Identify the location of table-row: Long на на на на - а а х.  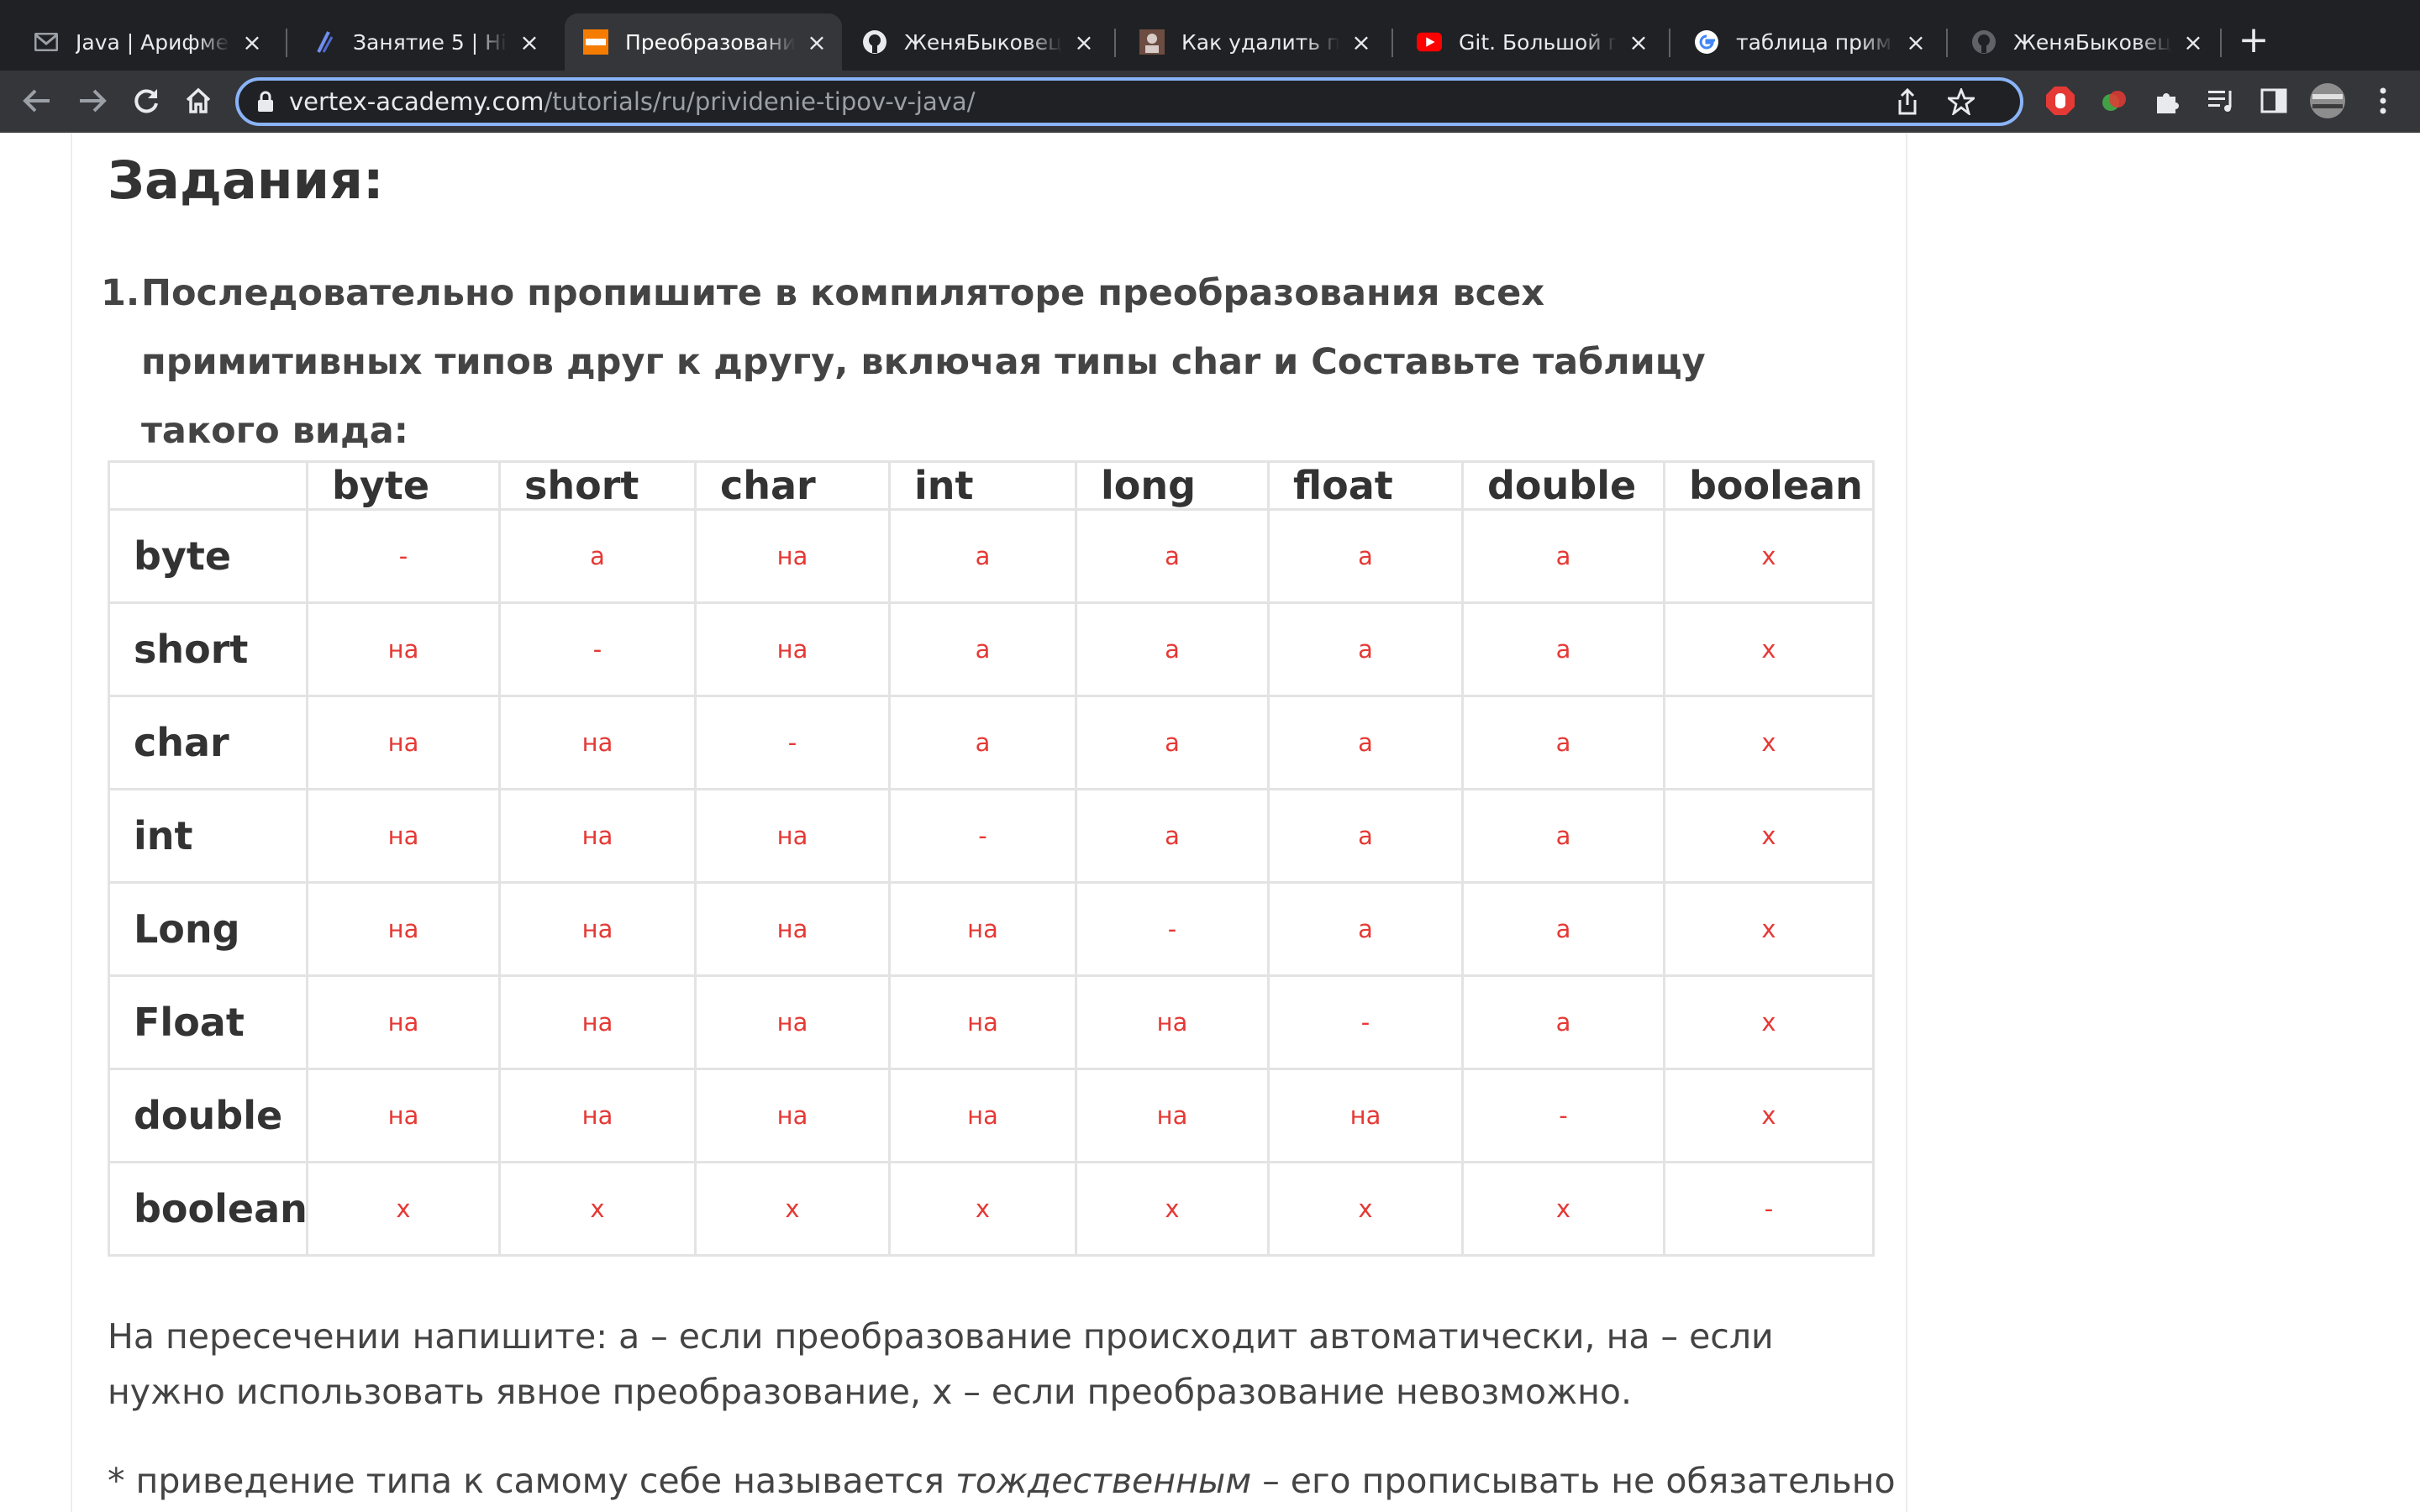
(992, 929).